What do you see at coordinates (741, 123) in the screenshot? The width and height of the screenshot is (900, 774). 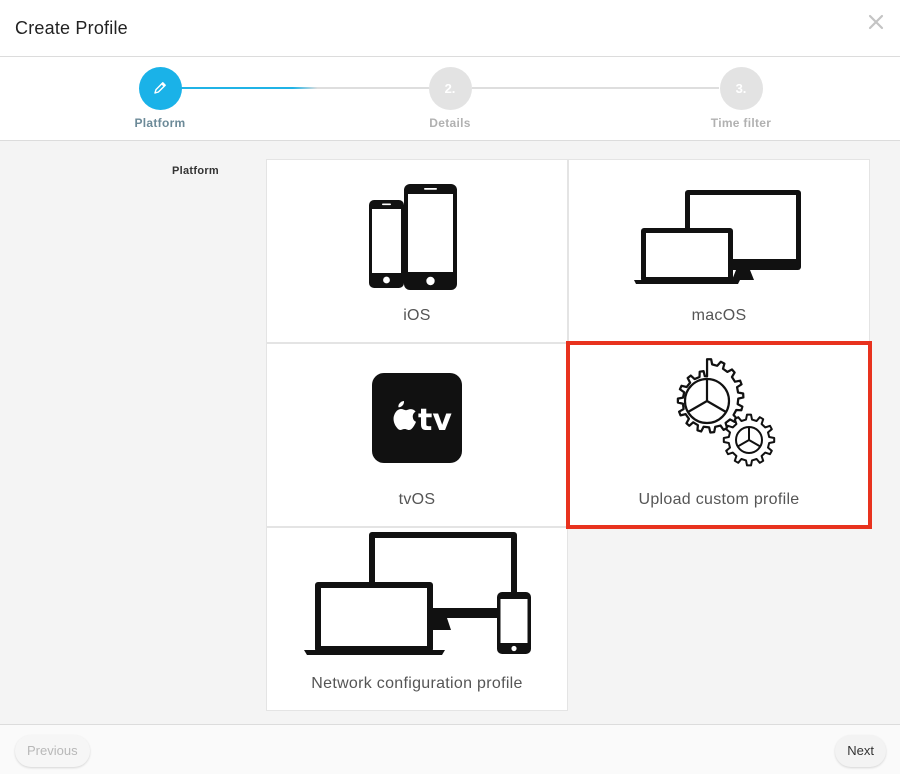 I see `step-label: Time filter` at bounding box center [741, 123].